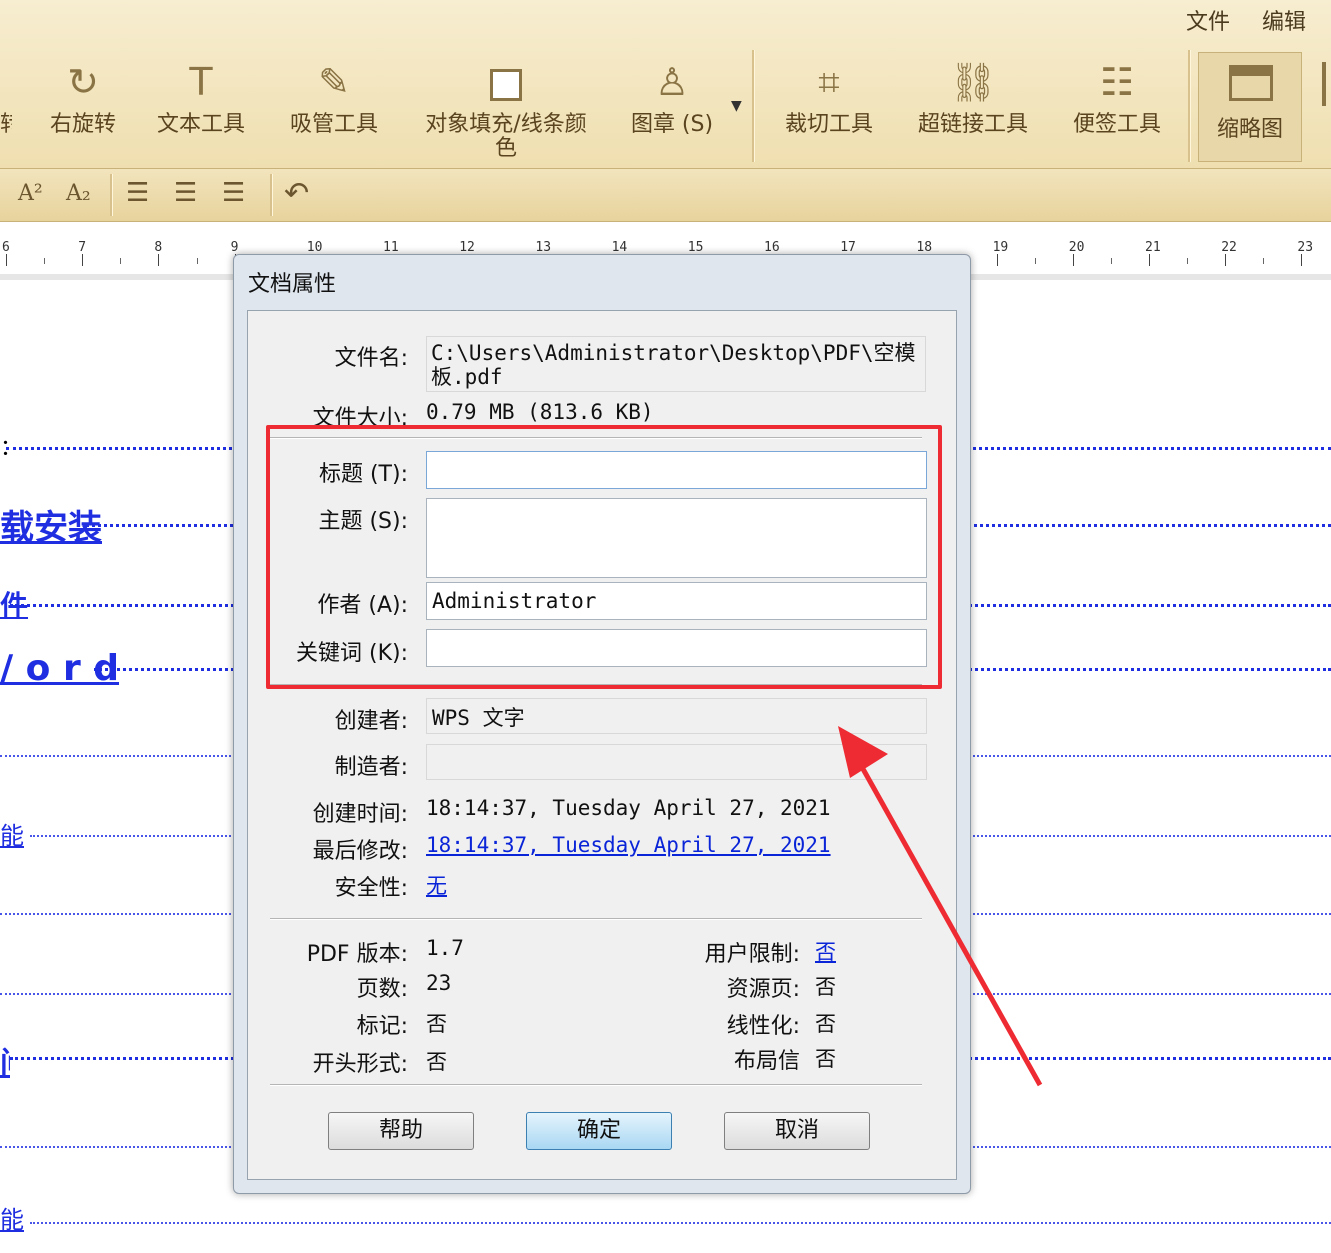 Image resolution: width=1331 pixels, height=1253 pixels. Describe the element at coordinates (439, 983) in the screenshot. I see `pages-value: 23` at that location.